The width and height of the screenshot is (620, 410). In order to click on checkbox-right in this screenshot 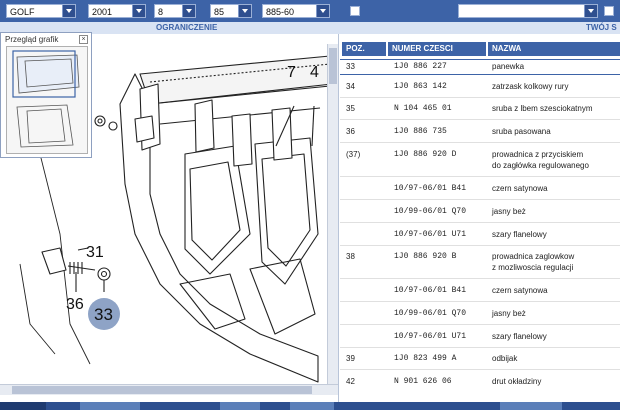, I will do `click(609, 11)`.